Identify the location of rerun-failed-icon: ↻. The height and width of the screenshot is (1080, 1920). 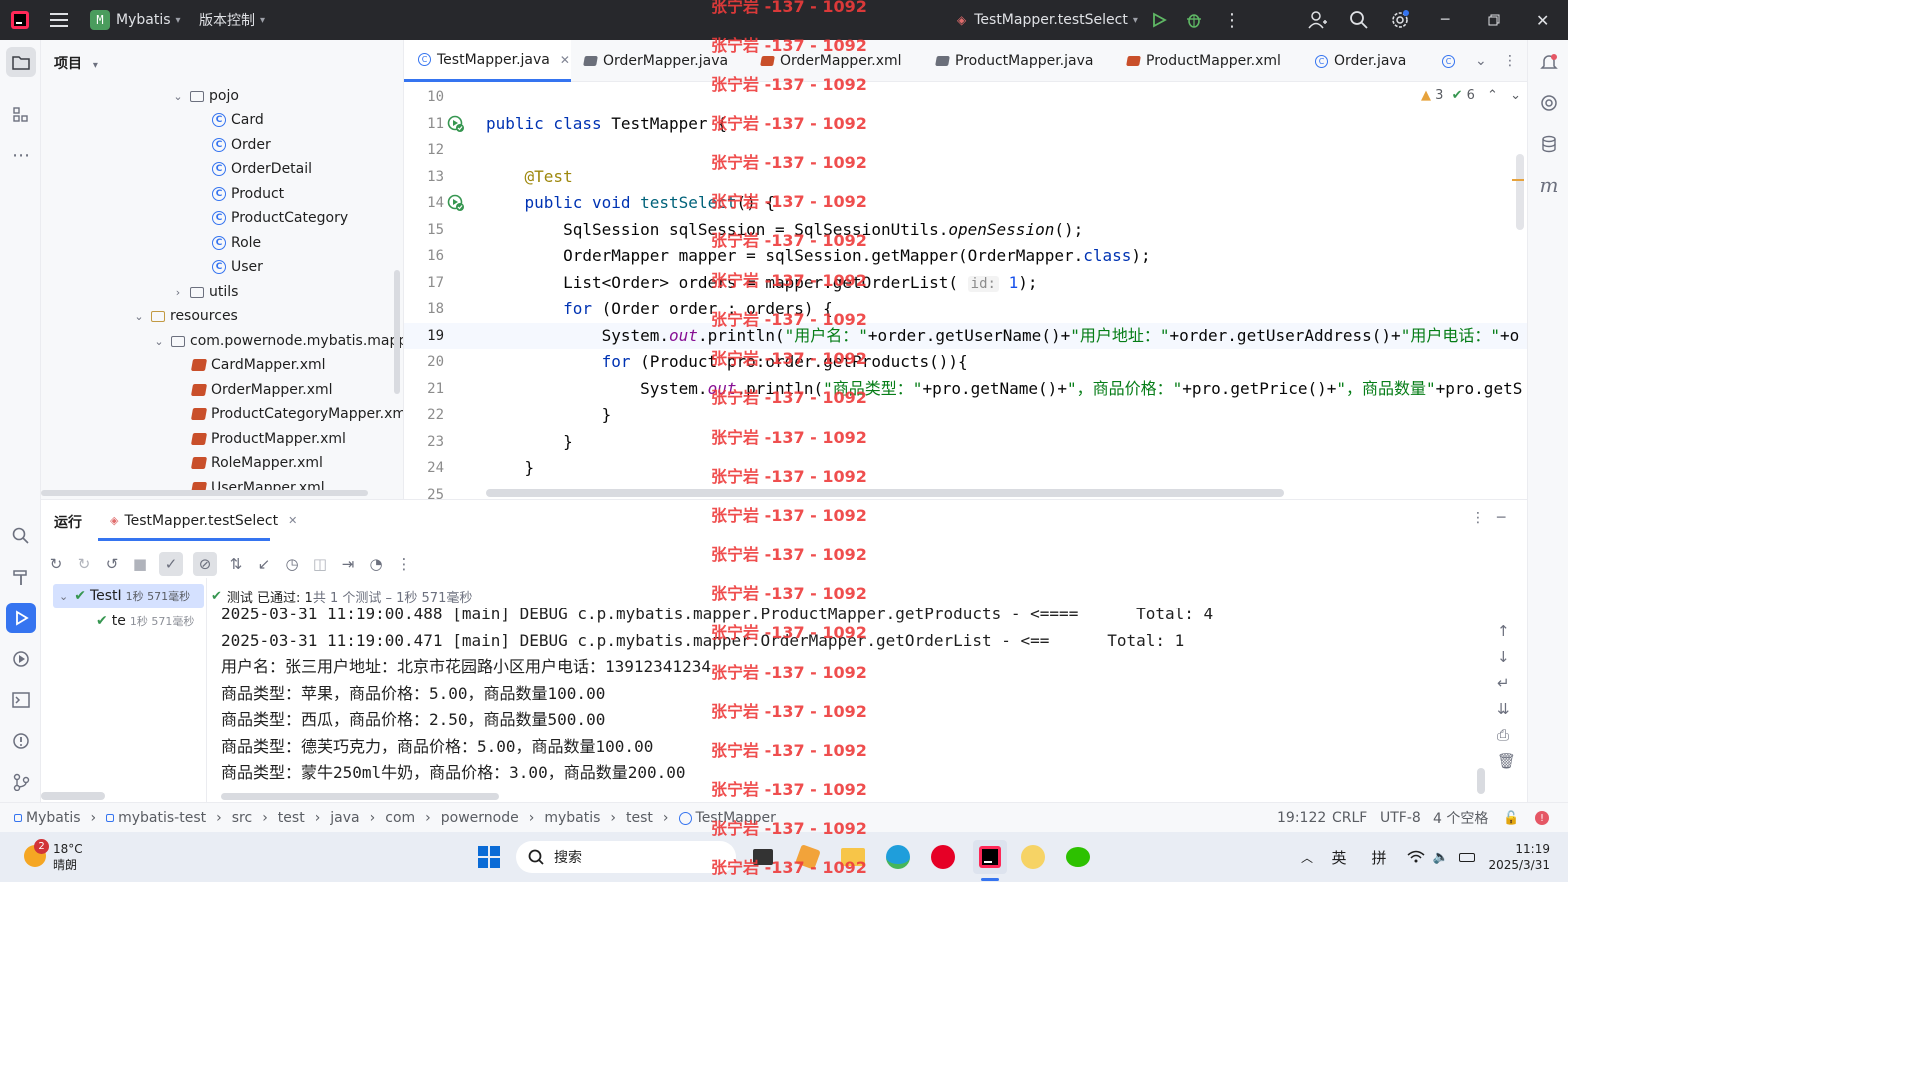
(84, 564).